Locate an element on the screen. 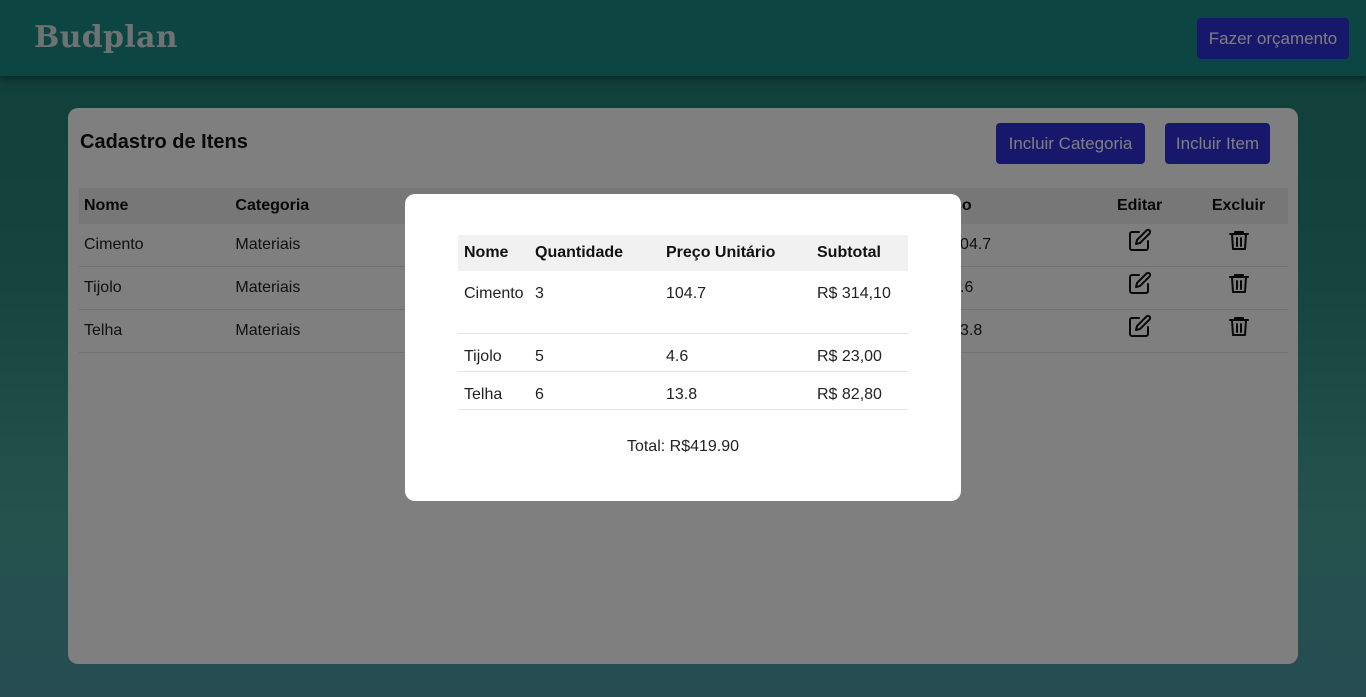 Image resolution: width=1366 pixels, height=697 pixels. cell-nome: Telha is located at coordinates (483, 394).